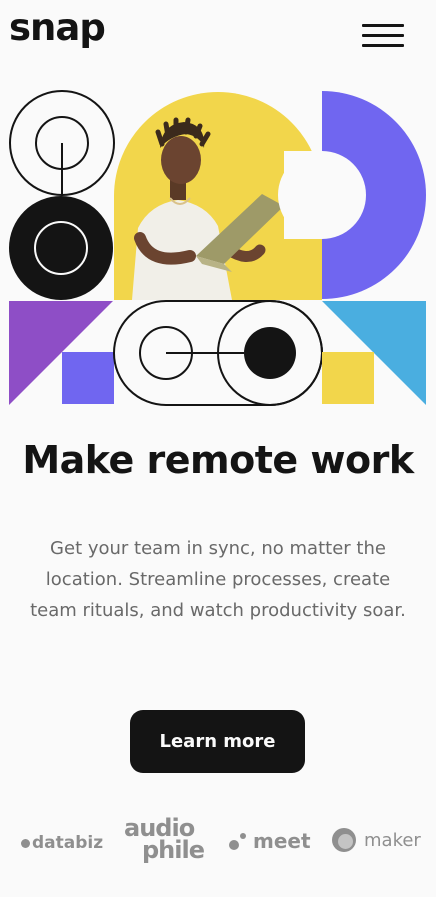  Describe the element at coordinates (217, 741) in the screenshot. I see `learn-more-button: Learn more` at that location.